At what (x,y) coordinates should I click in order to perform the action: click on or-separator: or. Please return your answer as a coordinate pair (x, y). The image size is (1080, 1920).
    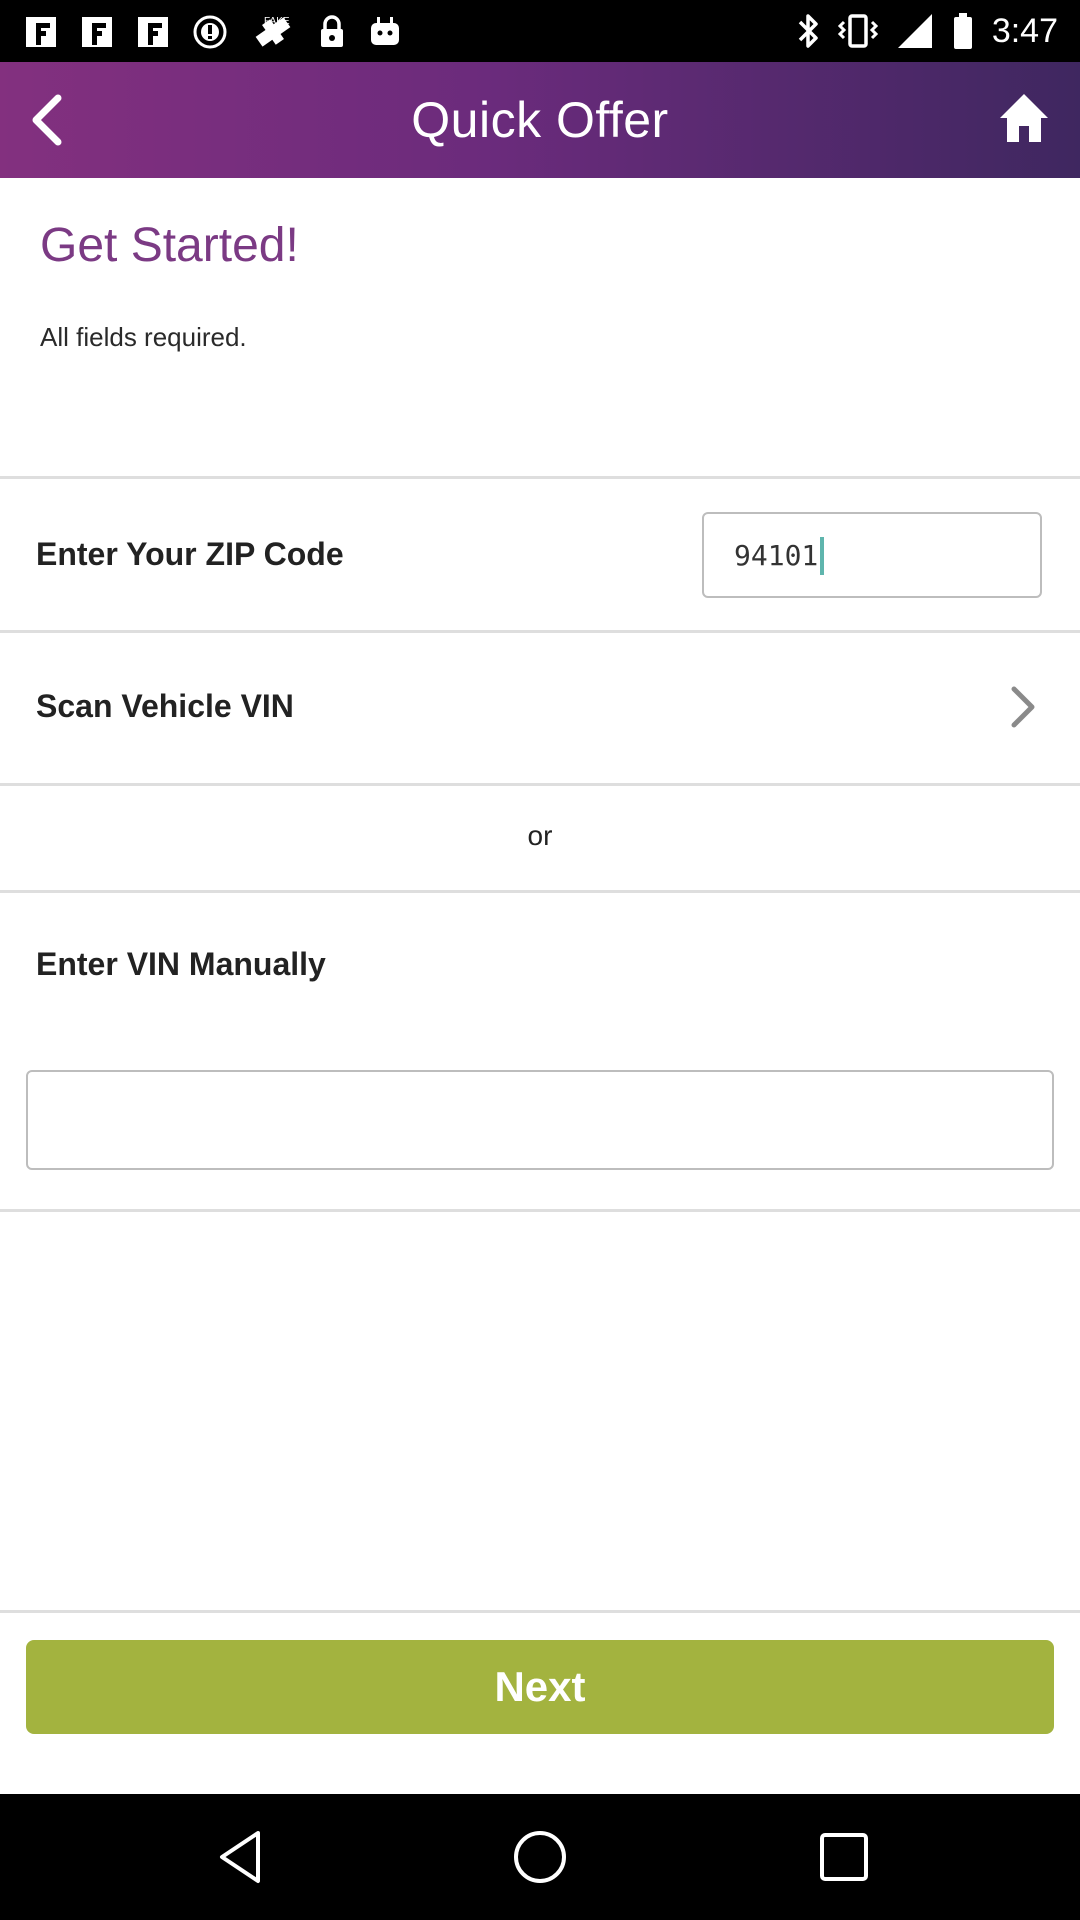
    Looking at the image, I should click on (540, 835).